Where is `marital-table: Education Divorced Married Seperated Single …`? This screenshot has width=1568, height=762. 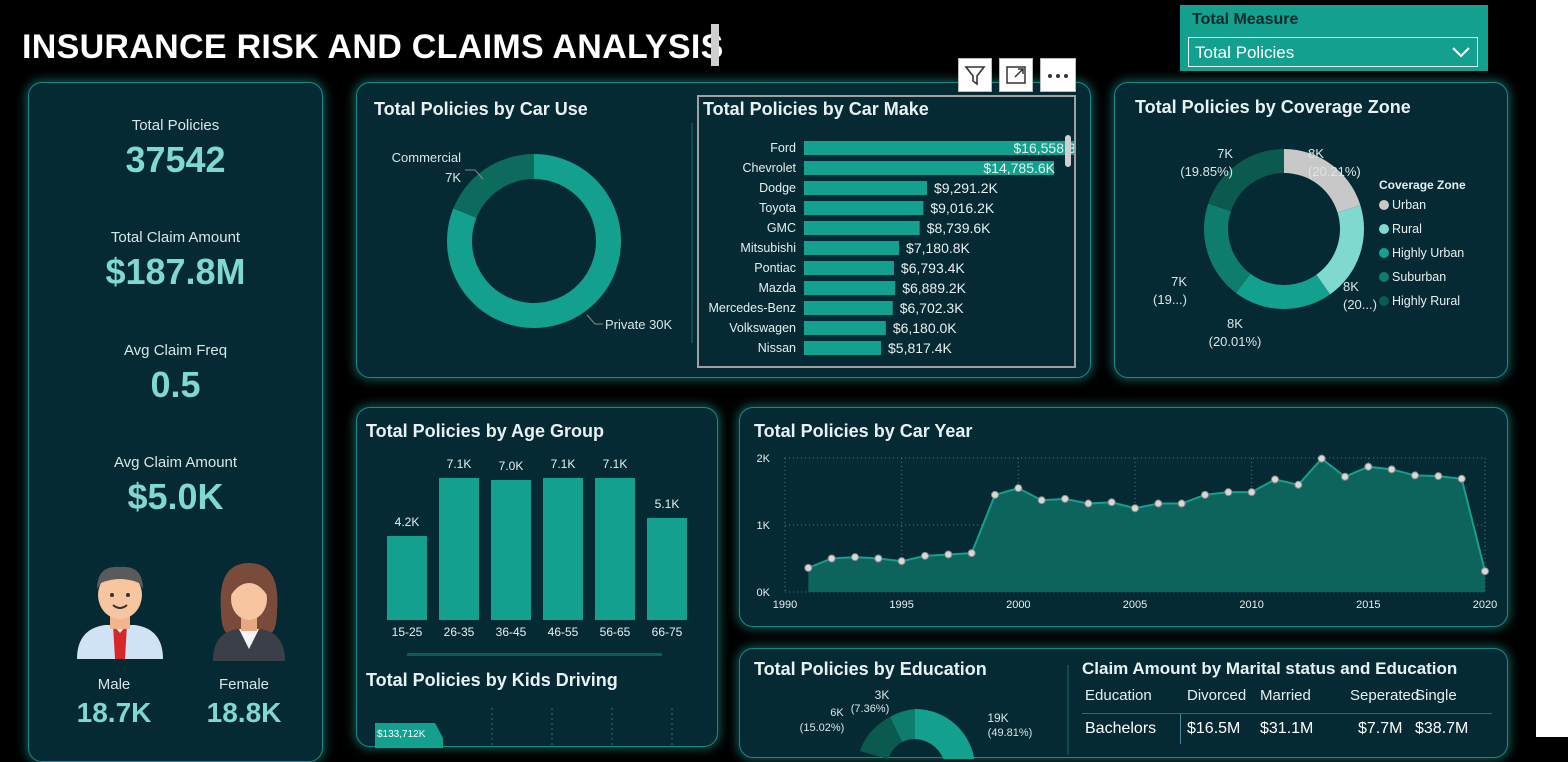
marital-table: Education Divorced Married Seperated Single … is located at coordinates (1287, 714).